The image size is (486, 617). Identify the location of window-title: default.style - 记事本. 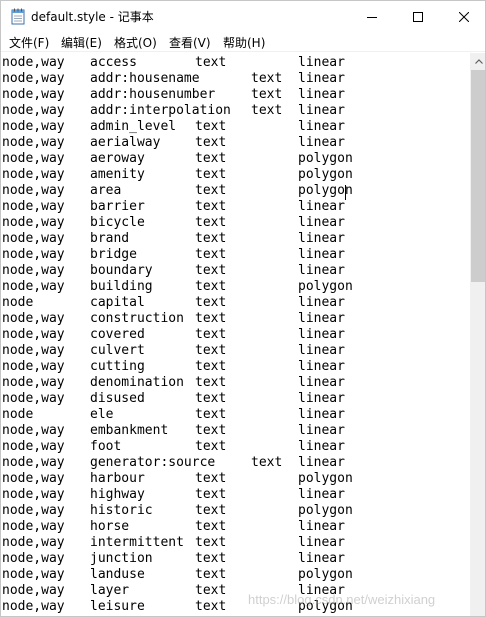
(92, 17).